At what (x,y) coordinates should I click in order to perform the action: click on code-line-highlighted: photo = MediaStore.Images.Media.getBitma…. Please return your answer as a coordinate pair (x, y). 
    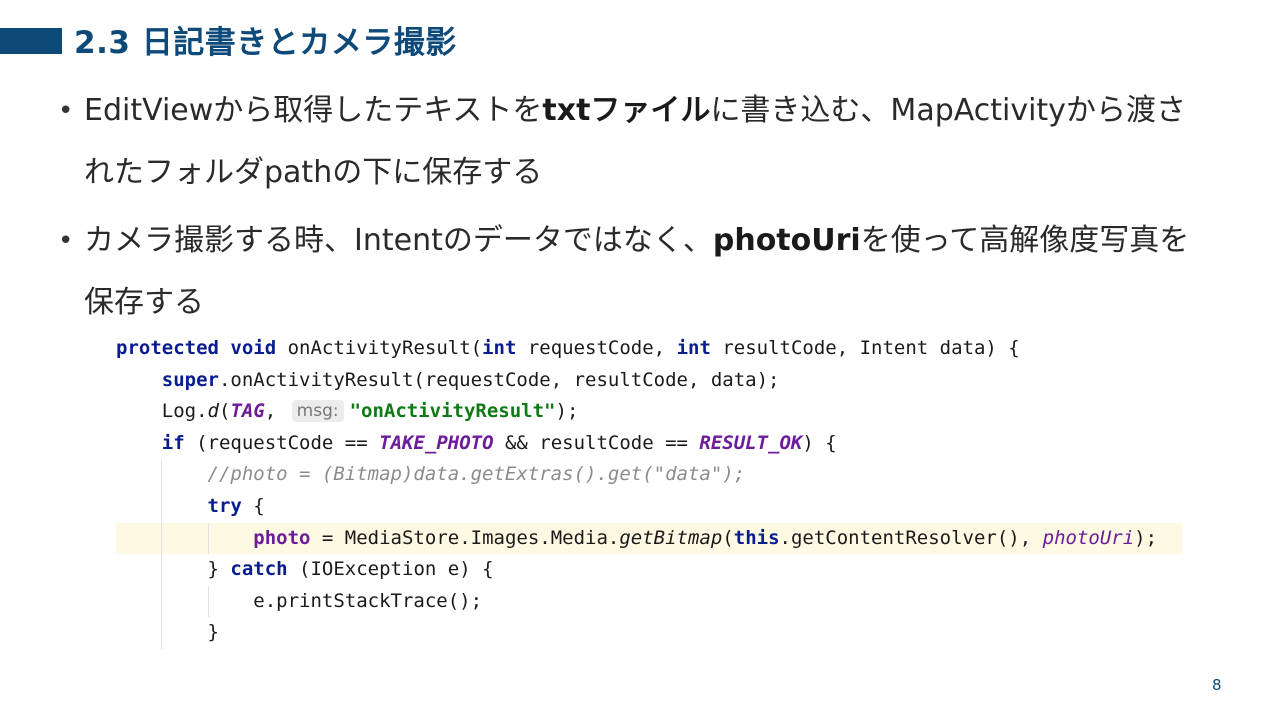
    Looking at the image, I should click on (649, 538).